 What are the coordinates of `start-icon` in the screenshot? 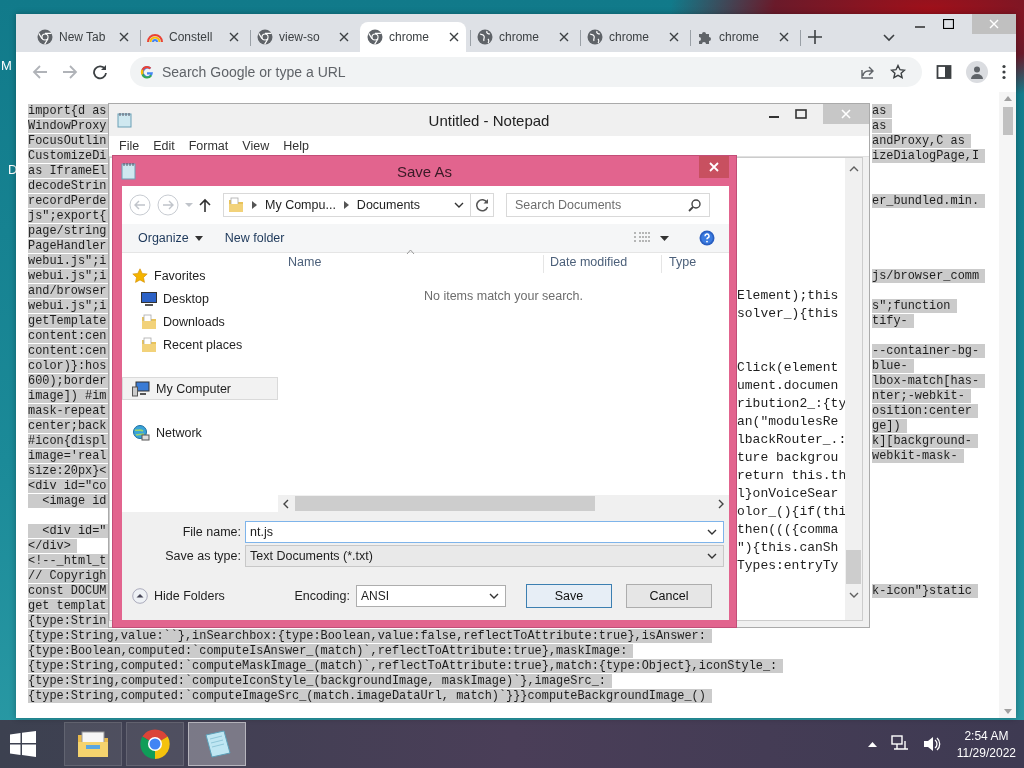 It's located at (23, 744).